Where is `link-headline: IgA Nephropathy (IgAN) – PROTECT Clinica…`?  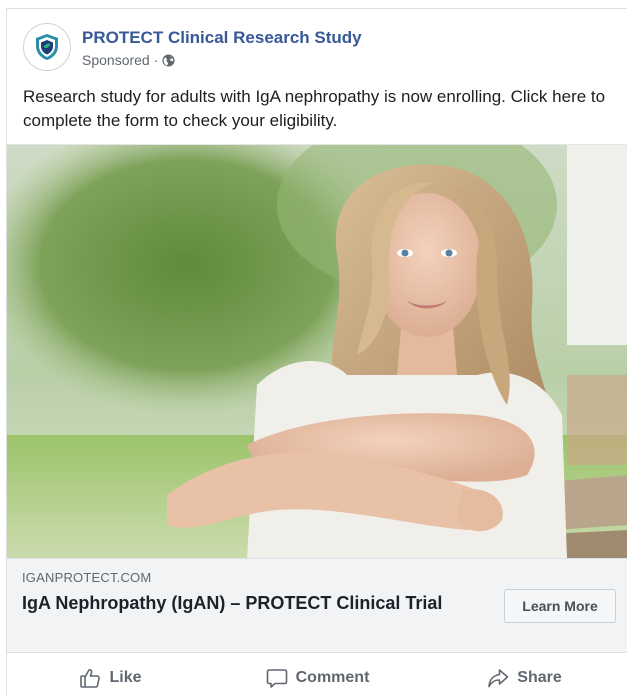
link-headline: IgA Nephropathy (IgAN) – PROTECT Clinica… is located at coordinates (257, 603).